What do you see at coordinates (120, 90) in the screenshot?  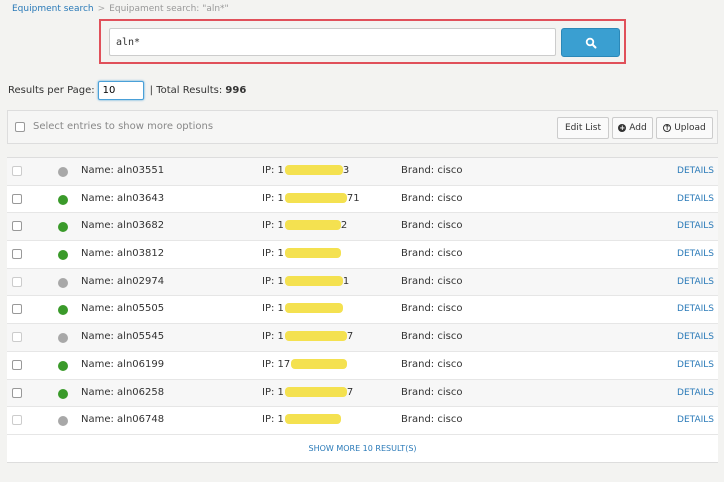 I see `results-per-page-input` at bounding box center [120, 90].